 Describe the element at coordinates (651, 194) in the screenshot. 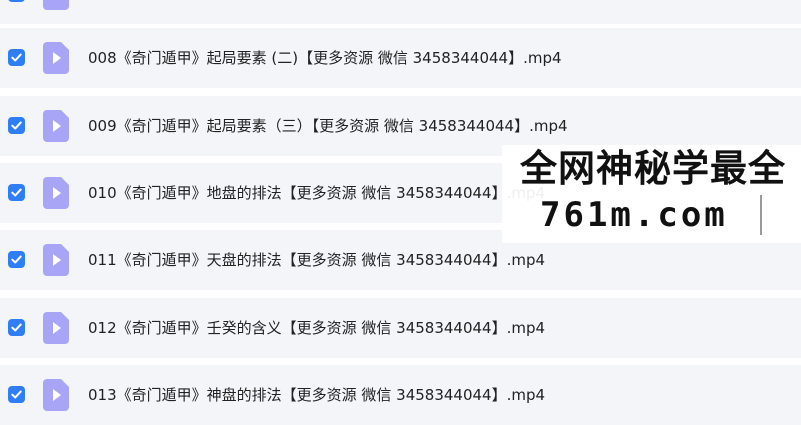

I see `watermark-overlay: 全网神秘学最全 761m.com` at that location.